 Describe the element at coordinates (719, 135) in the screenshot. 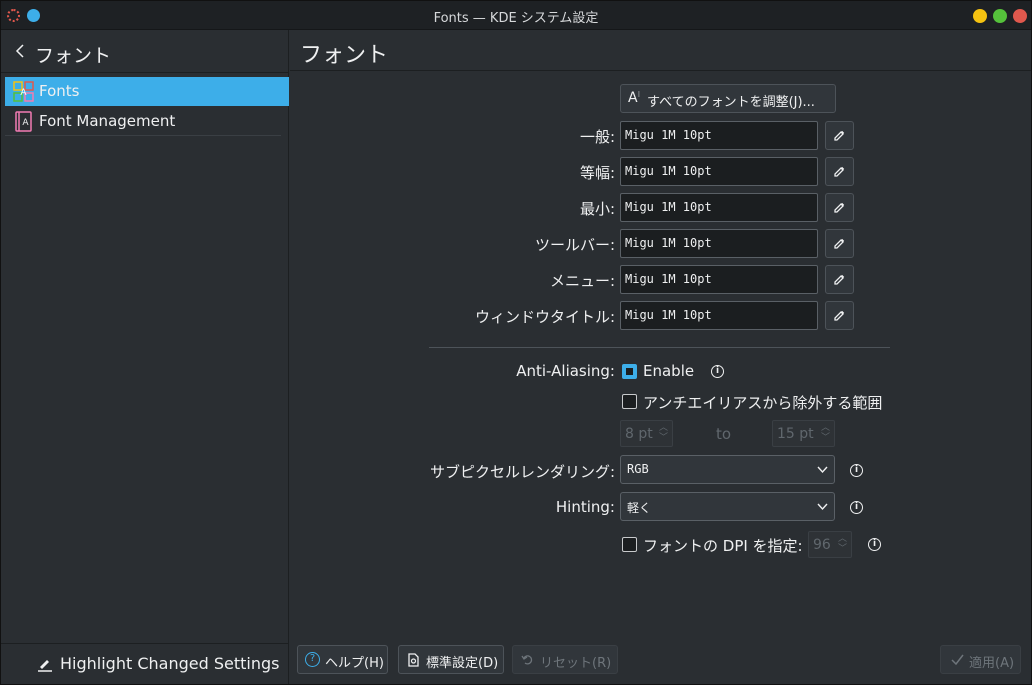

I see `general-font-field: Migu 1M 10pt` at that location.